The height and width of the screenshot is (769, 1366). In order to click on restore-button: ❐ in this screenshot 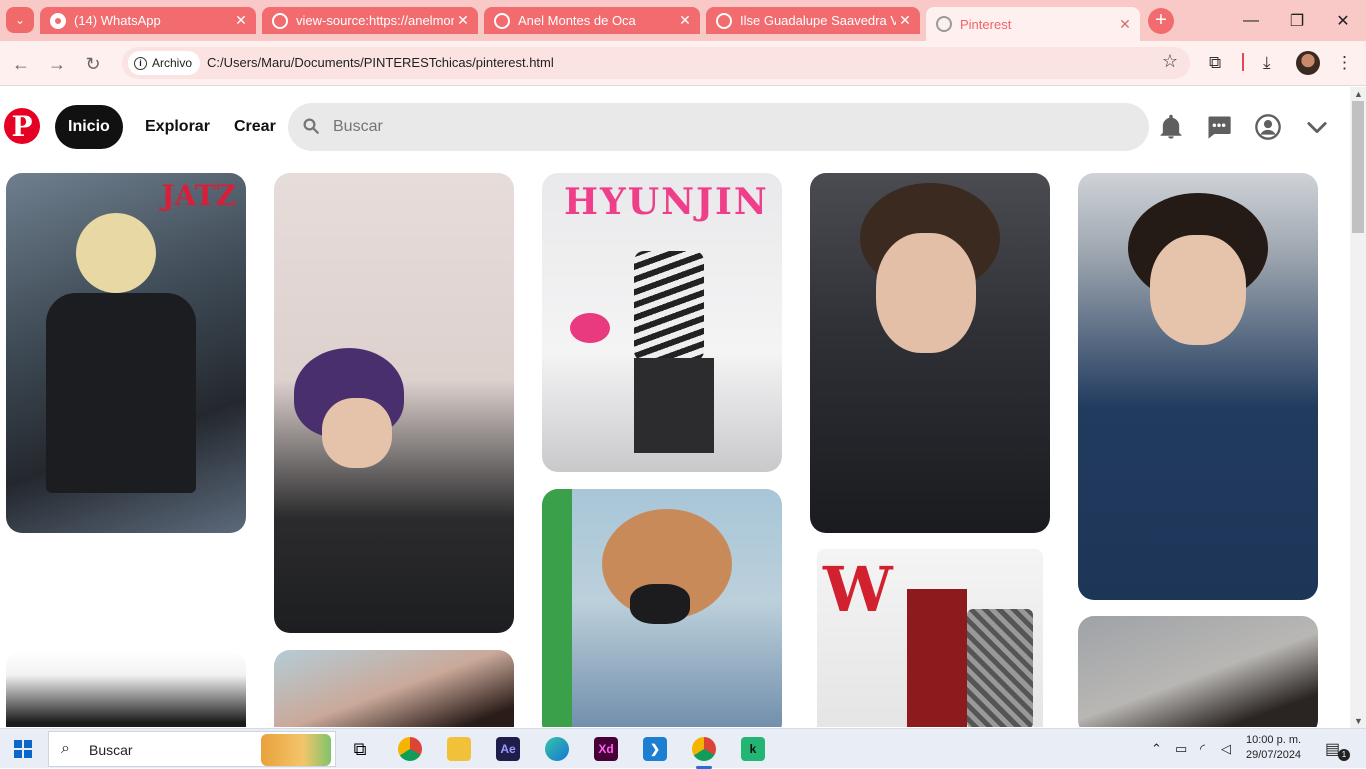, I will do `click(1297, 20)`.